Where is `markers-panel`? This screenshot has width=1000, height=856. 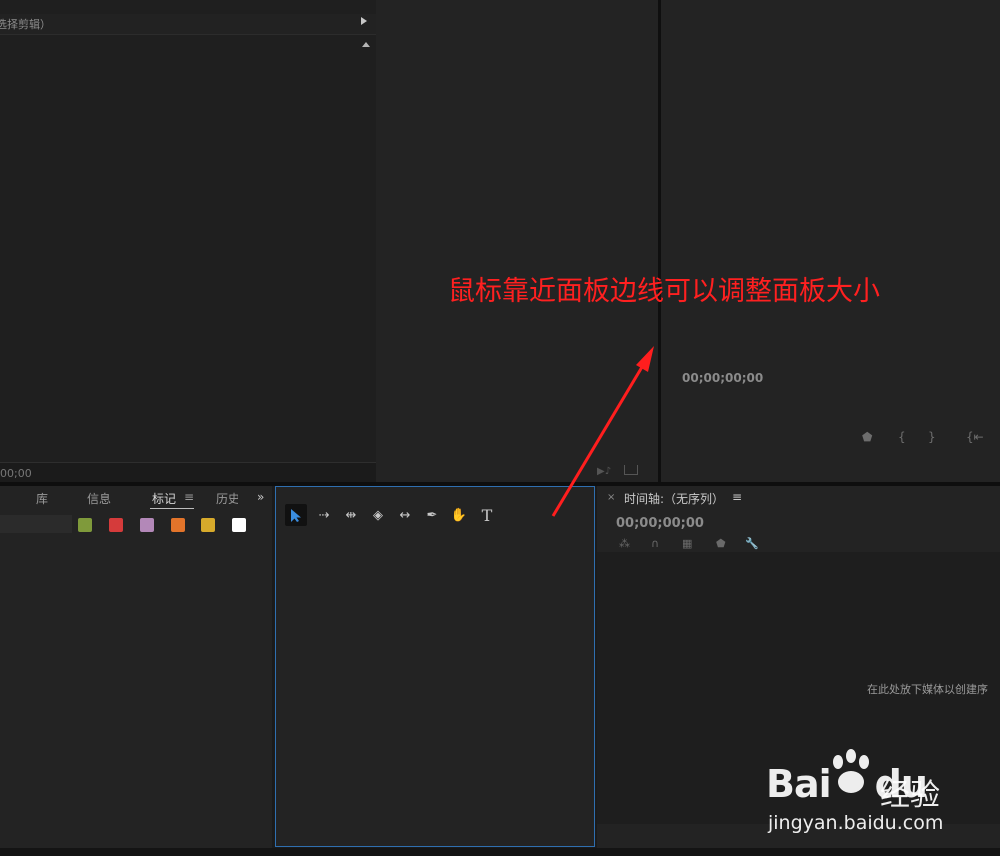
markers-panel is located at coordinates (136, 667).